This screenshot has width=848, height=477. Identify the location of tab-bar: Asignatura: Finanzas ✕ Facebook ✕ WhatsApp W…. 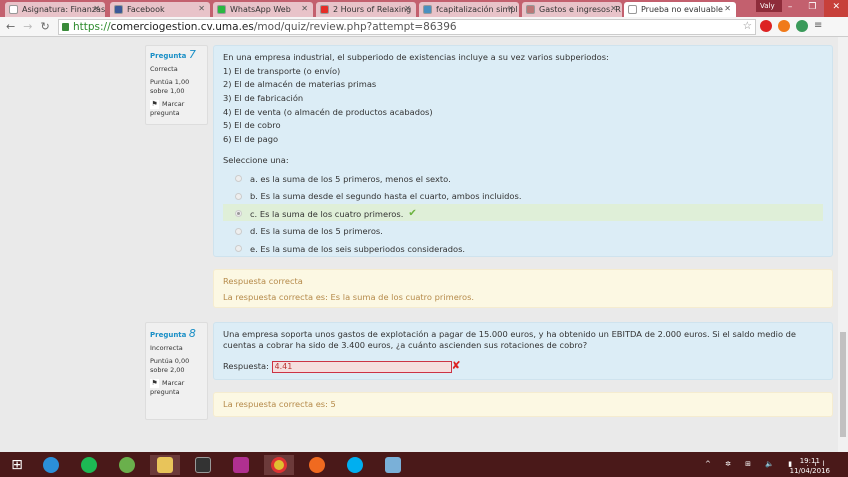
(424, 8).